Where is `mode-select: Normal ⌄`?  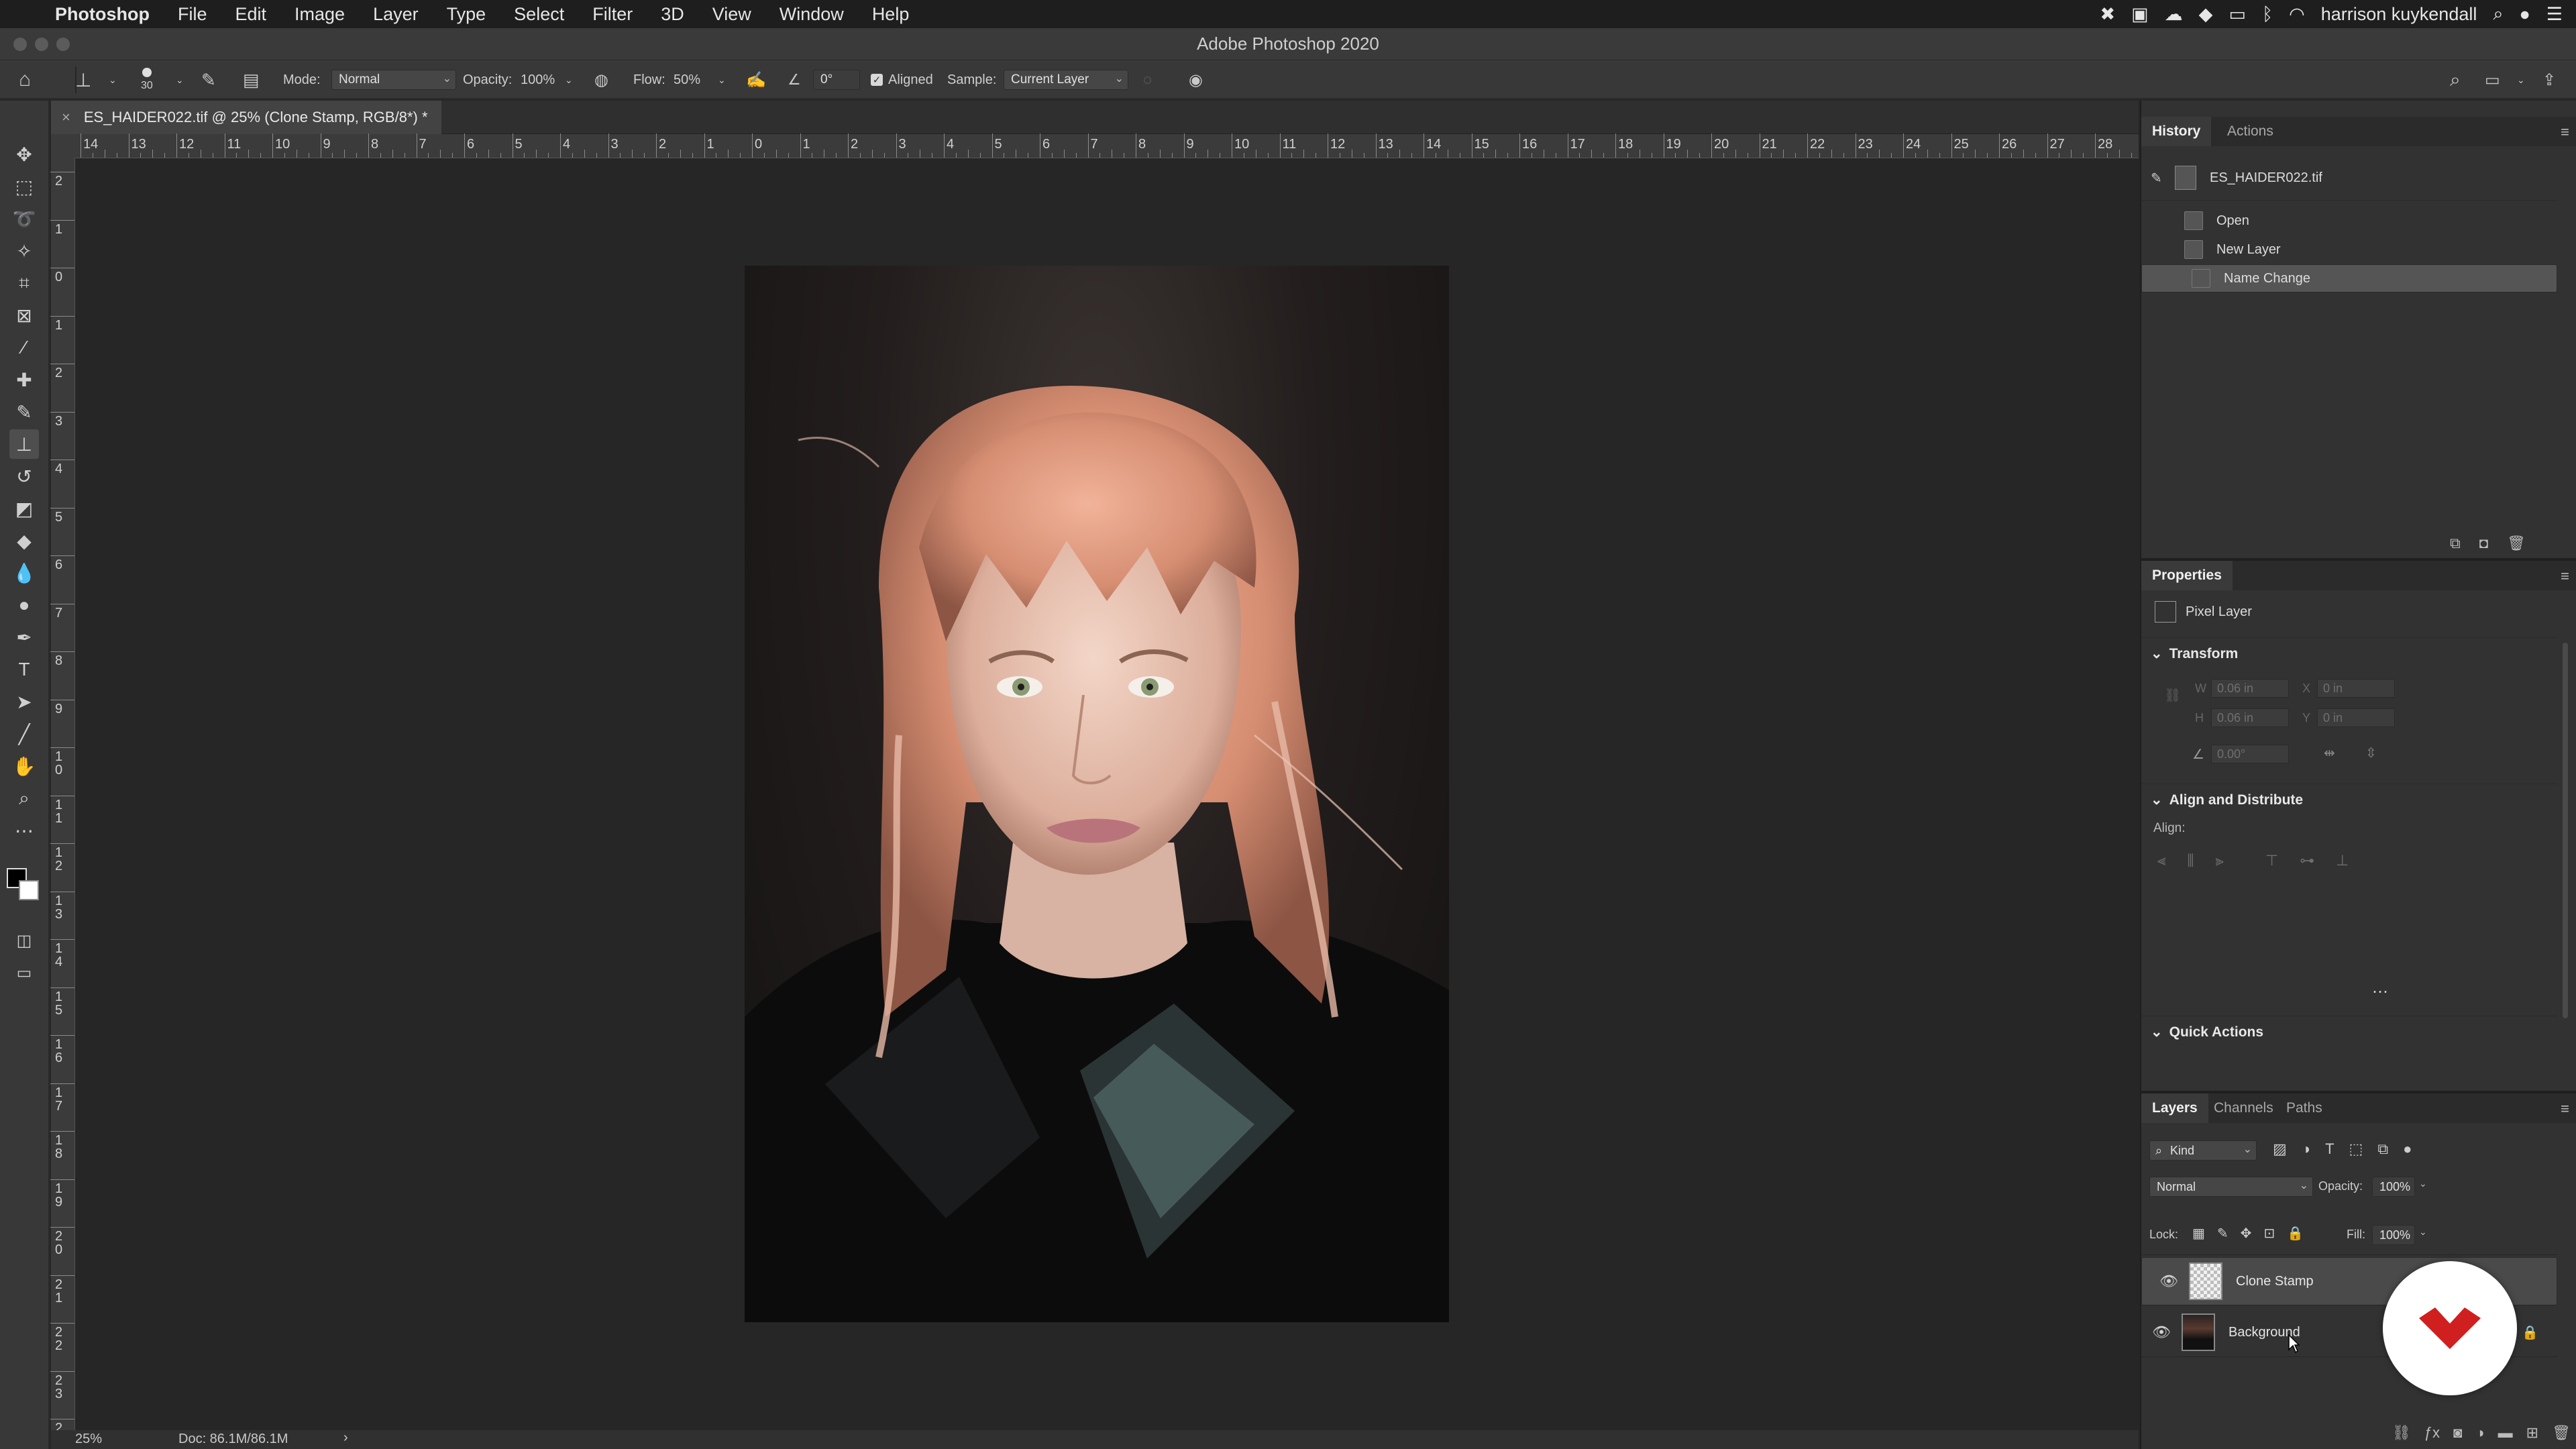
mode-select: Normal ⌄ is located at coordinates (393, 80).